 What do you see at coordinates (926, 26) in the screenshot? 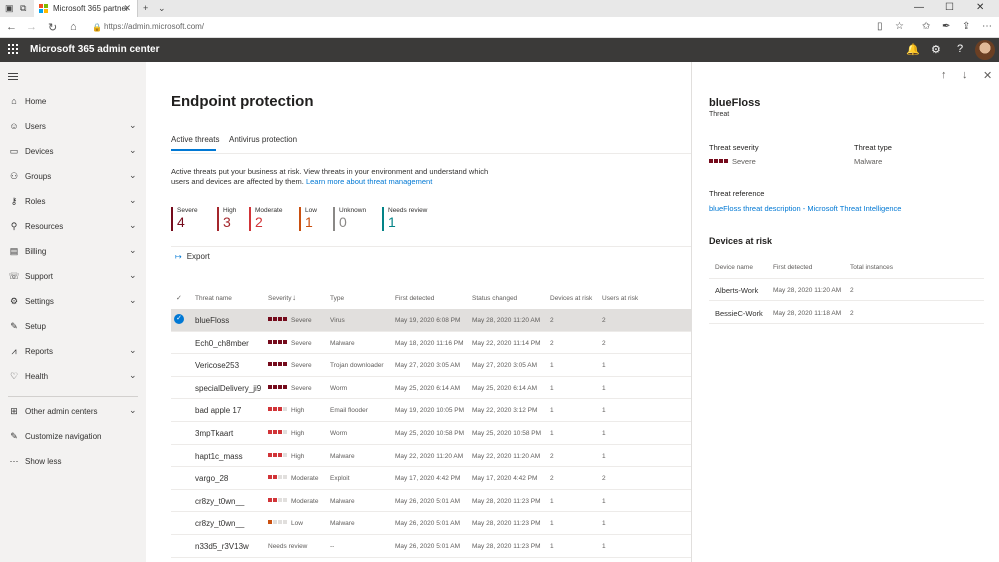
I see `favorites-icon: ✩` at bounding box center [926, 26].